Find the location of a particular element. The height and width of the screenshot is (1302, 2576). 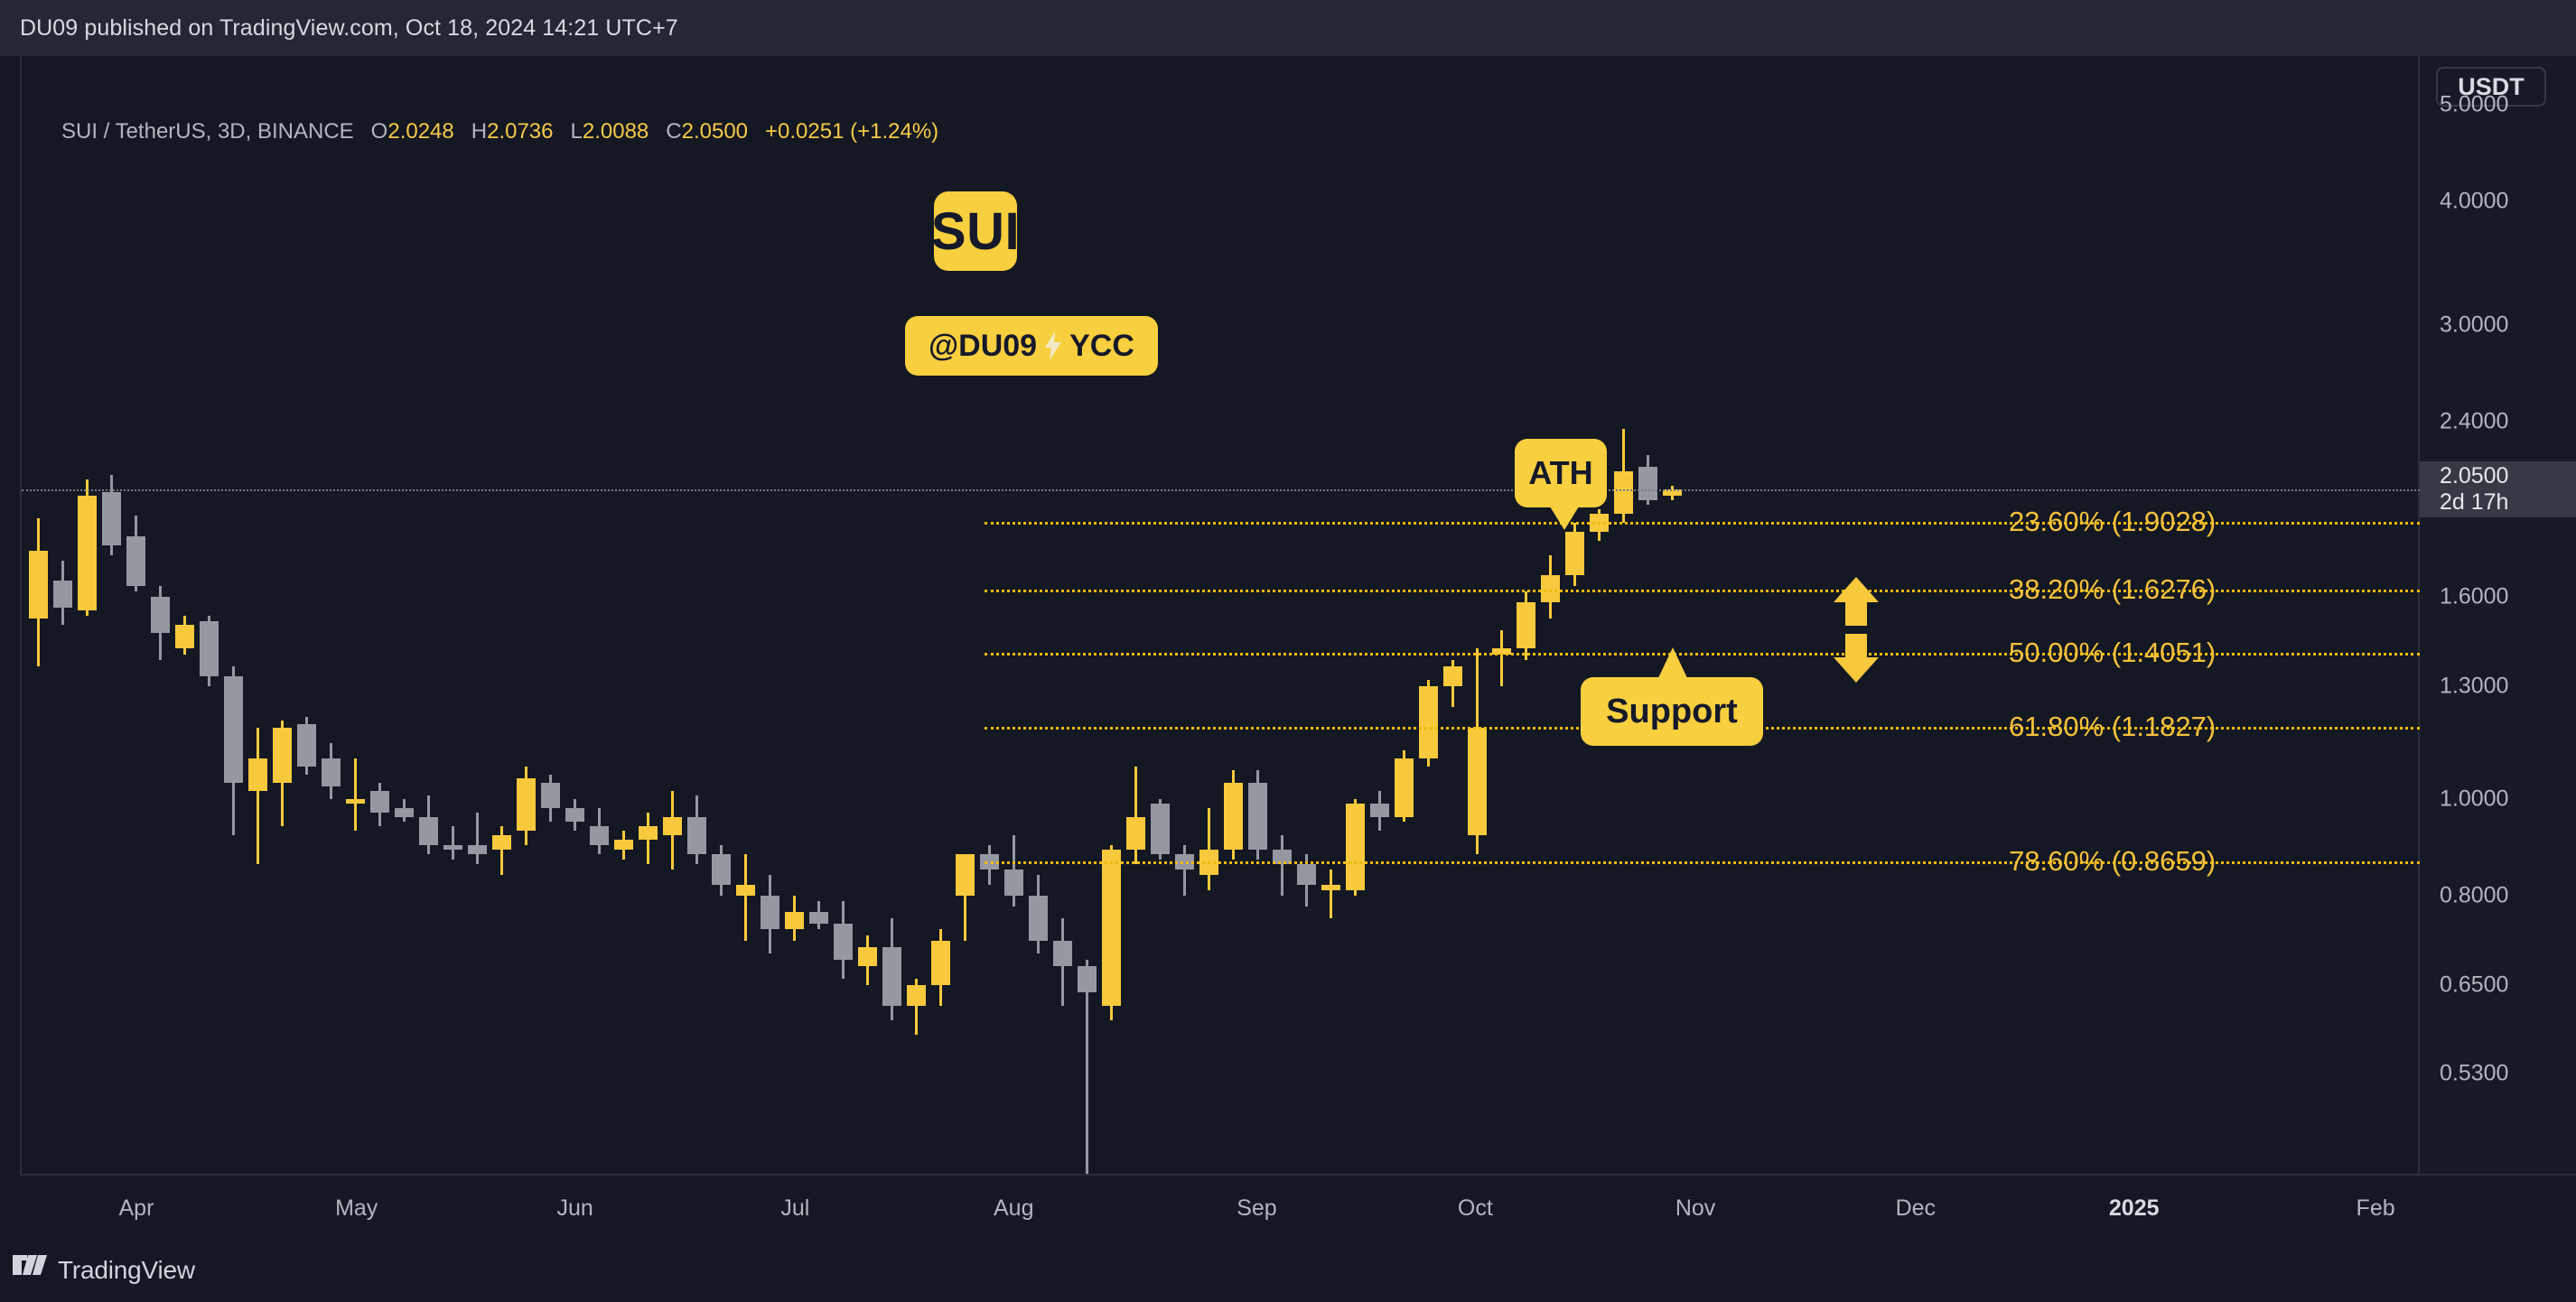

ath-annotation: ATH is located at coordinates (1561, 473).